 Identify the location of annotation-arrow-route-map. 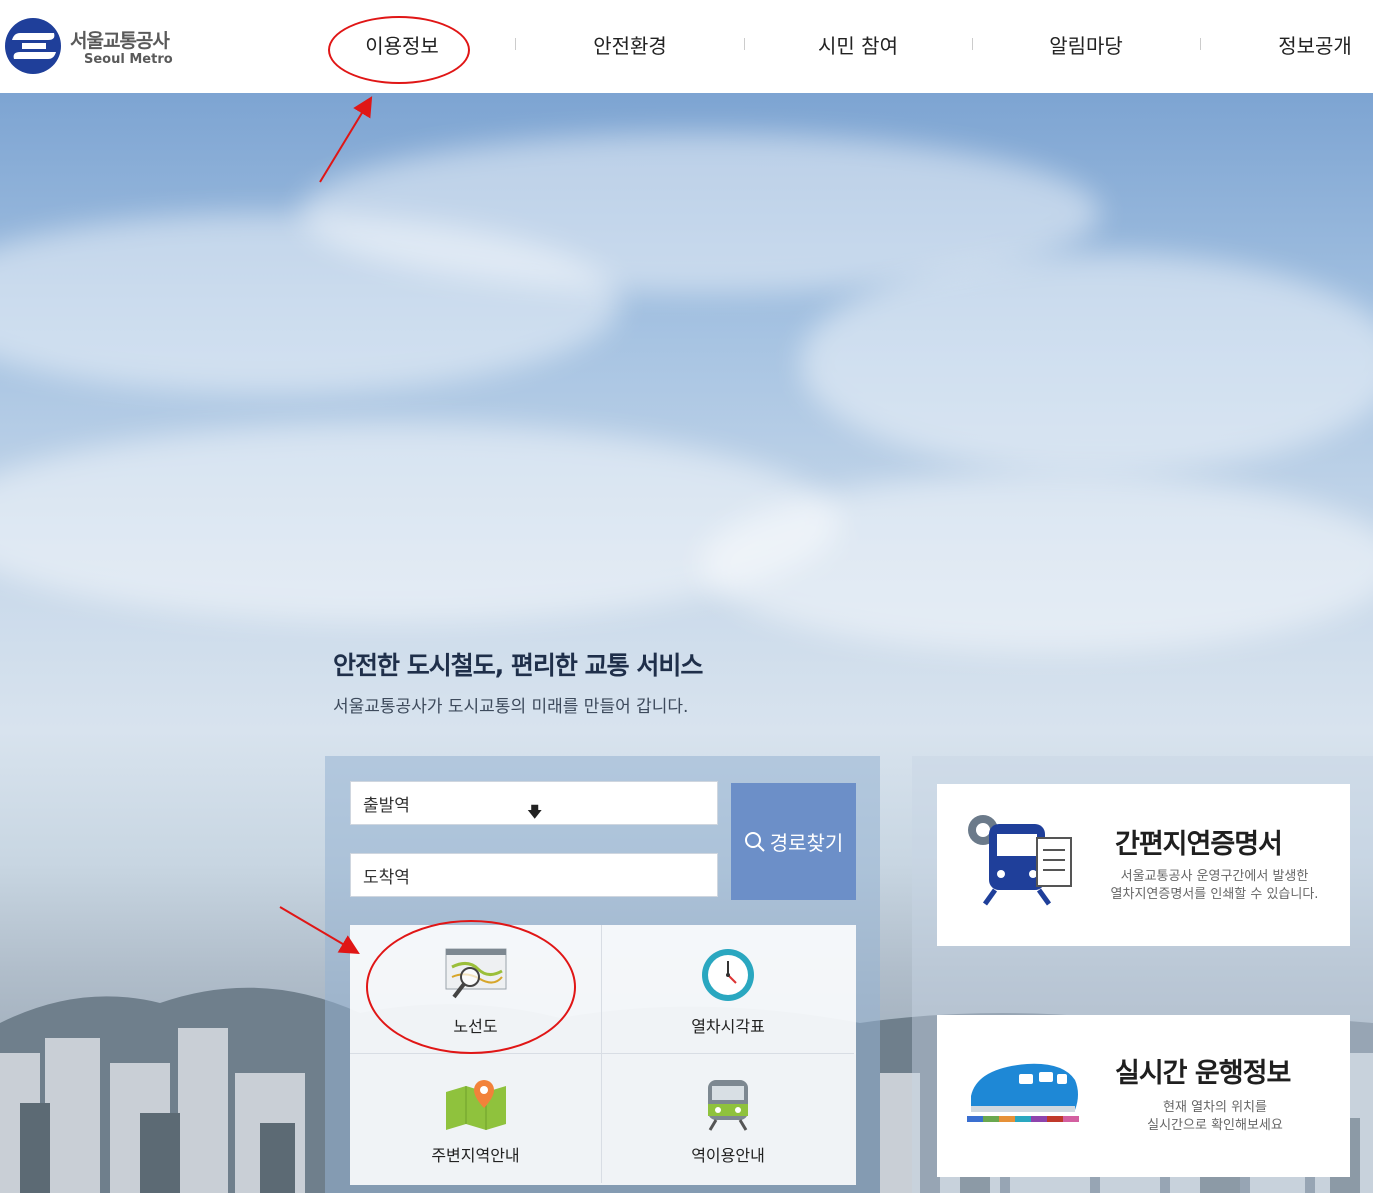
(319, 930).